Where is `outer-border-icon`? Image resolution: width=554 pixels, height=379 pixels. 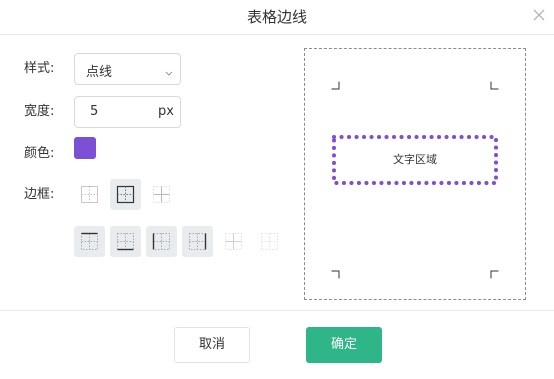
outer-border-icon is located at coordinates (89, 194).